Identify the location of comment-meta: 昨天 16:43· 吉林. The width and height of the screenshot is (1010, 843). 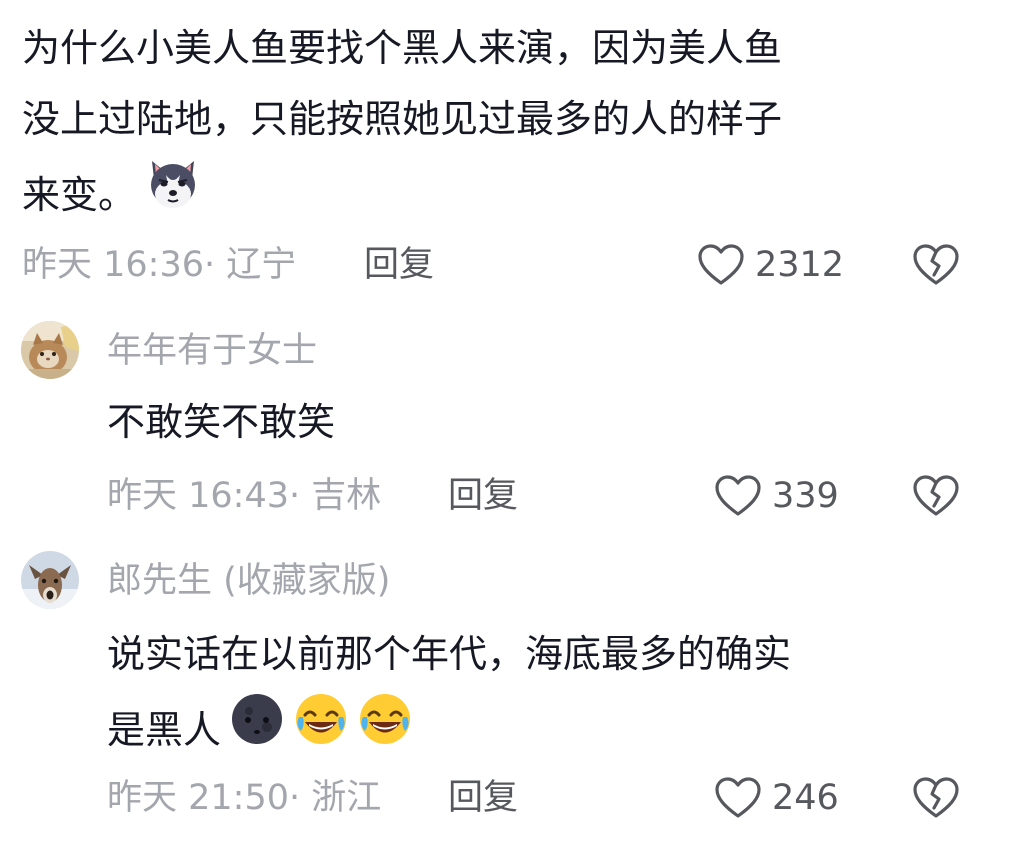
(244, 496).